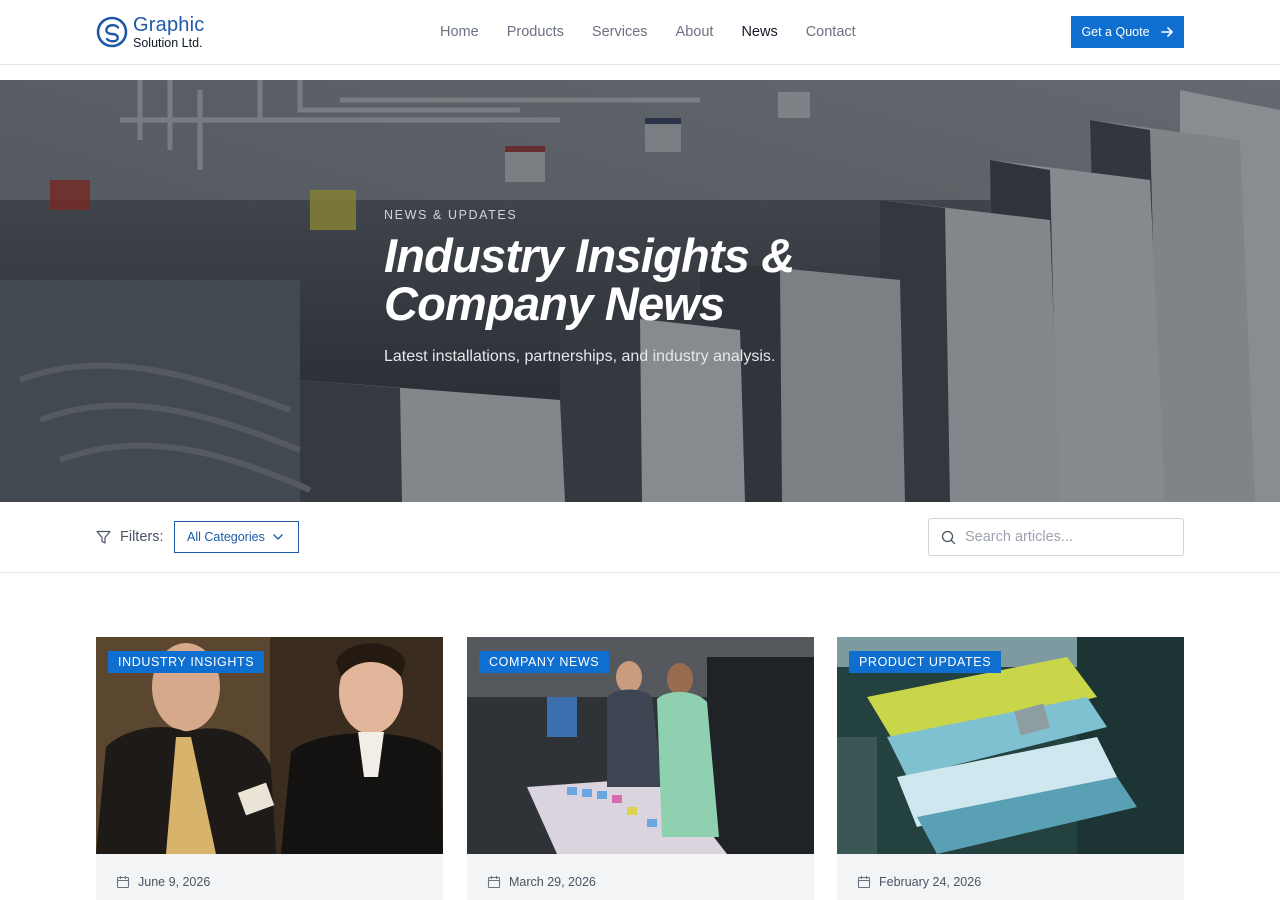 The image size is (1280, 900). I want to click on logo-mark-icon, so click(112, 32).